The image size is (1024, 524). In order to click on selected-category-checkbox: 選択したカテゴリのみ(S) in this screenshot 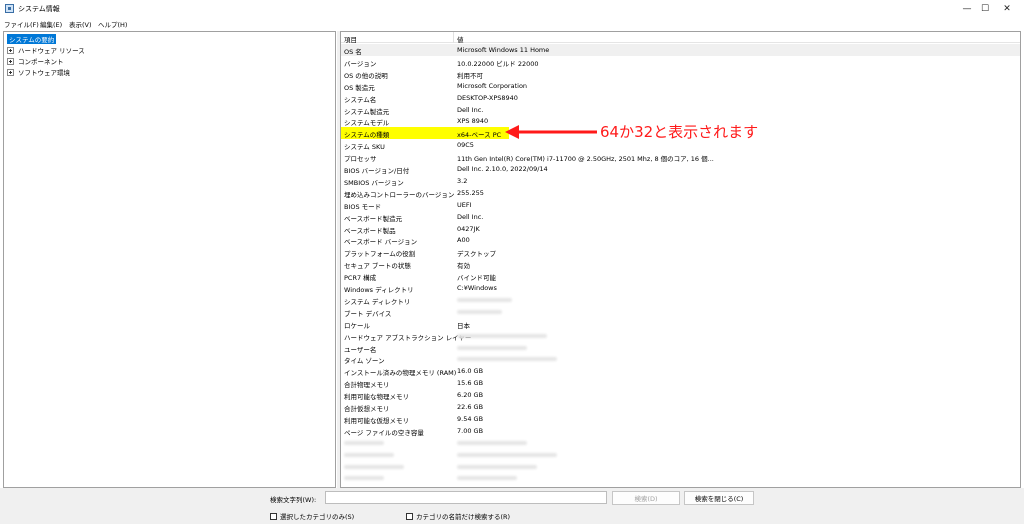, I will do `click(312, 516)`.